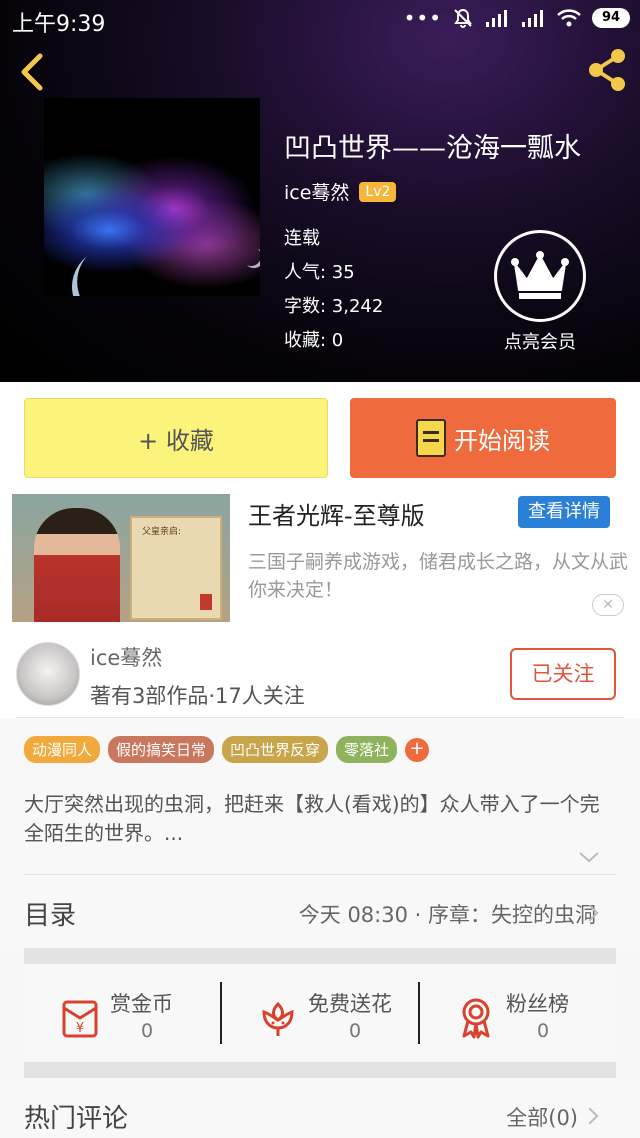 The width and height of the screenshot is (640, 1138). I want to click on book-cover, so click(152, 197).